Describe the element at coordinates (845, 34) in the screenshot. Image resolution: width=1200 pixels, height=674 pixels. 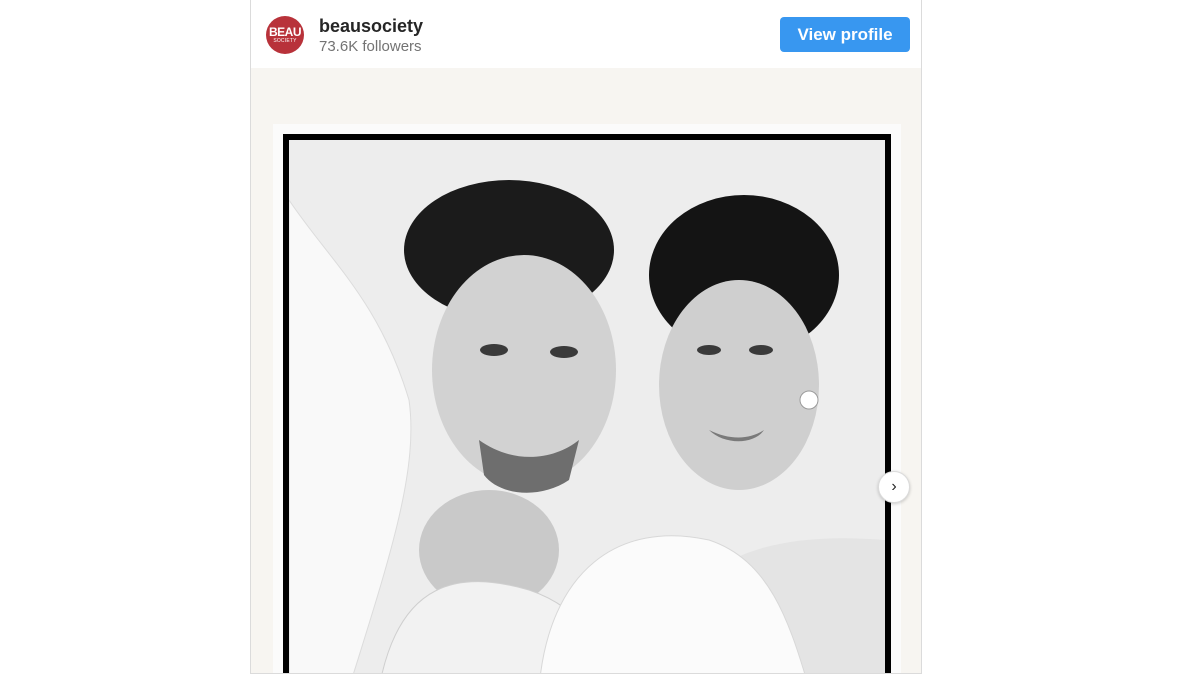
I see `view-profile-button: View profile` at that location.